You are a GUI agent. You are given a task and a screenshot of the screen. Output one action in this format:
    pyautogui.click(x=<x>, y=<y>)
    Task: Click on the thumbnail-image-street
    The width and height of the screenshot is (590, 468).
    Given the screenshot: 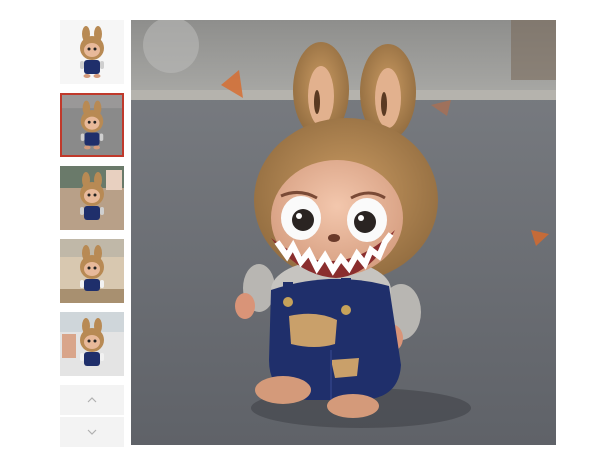 What is the action you would take?
    pyautogui.click(x=92, y=125)
    